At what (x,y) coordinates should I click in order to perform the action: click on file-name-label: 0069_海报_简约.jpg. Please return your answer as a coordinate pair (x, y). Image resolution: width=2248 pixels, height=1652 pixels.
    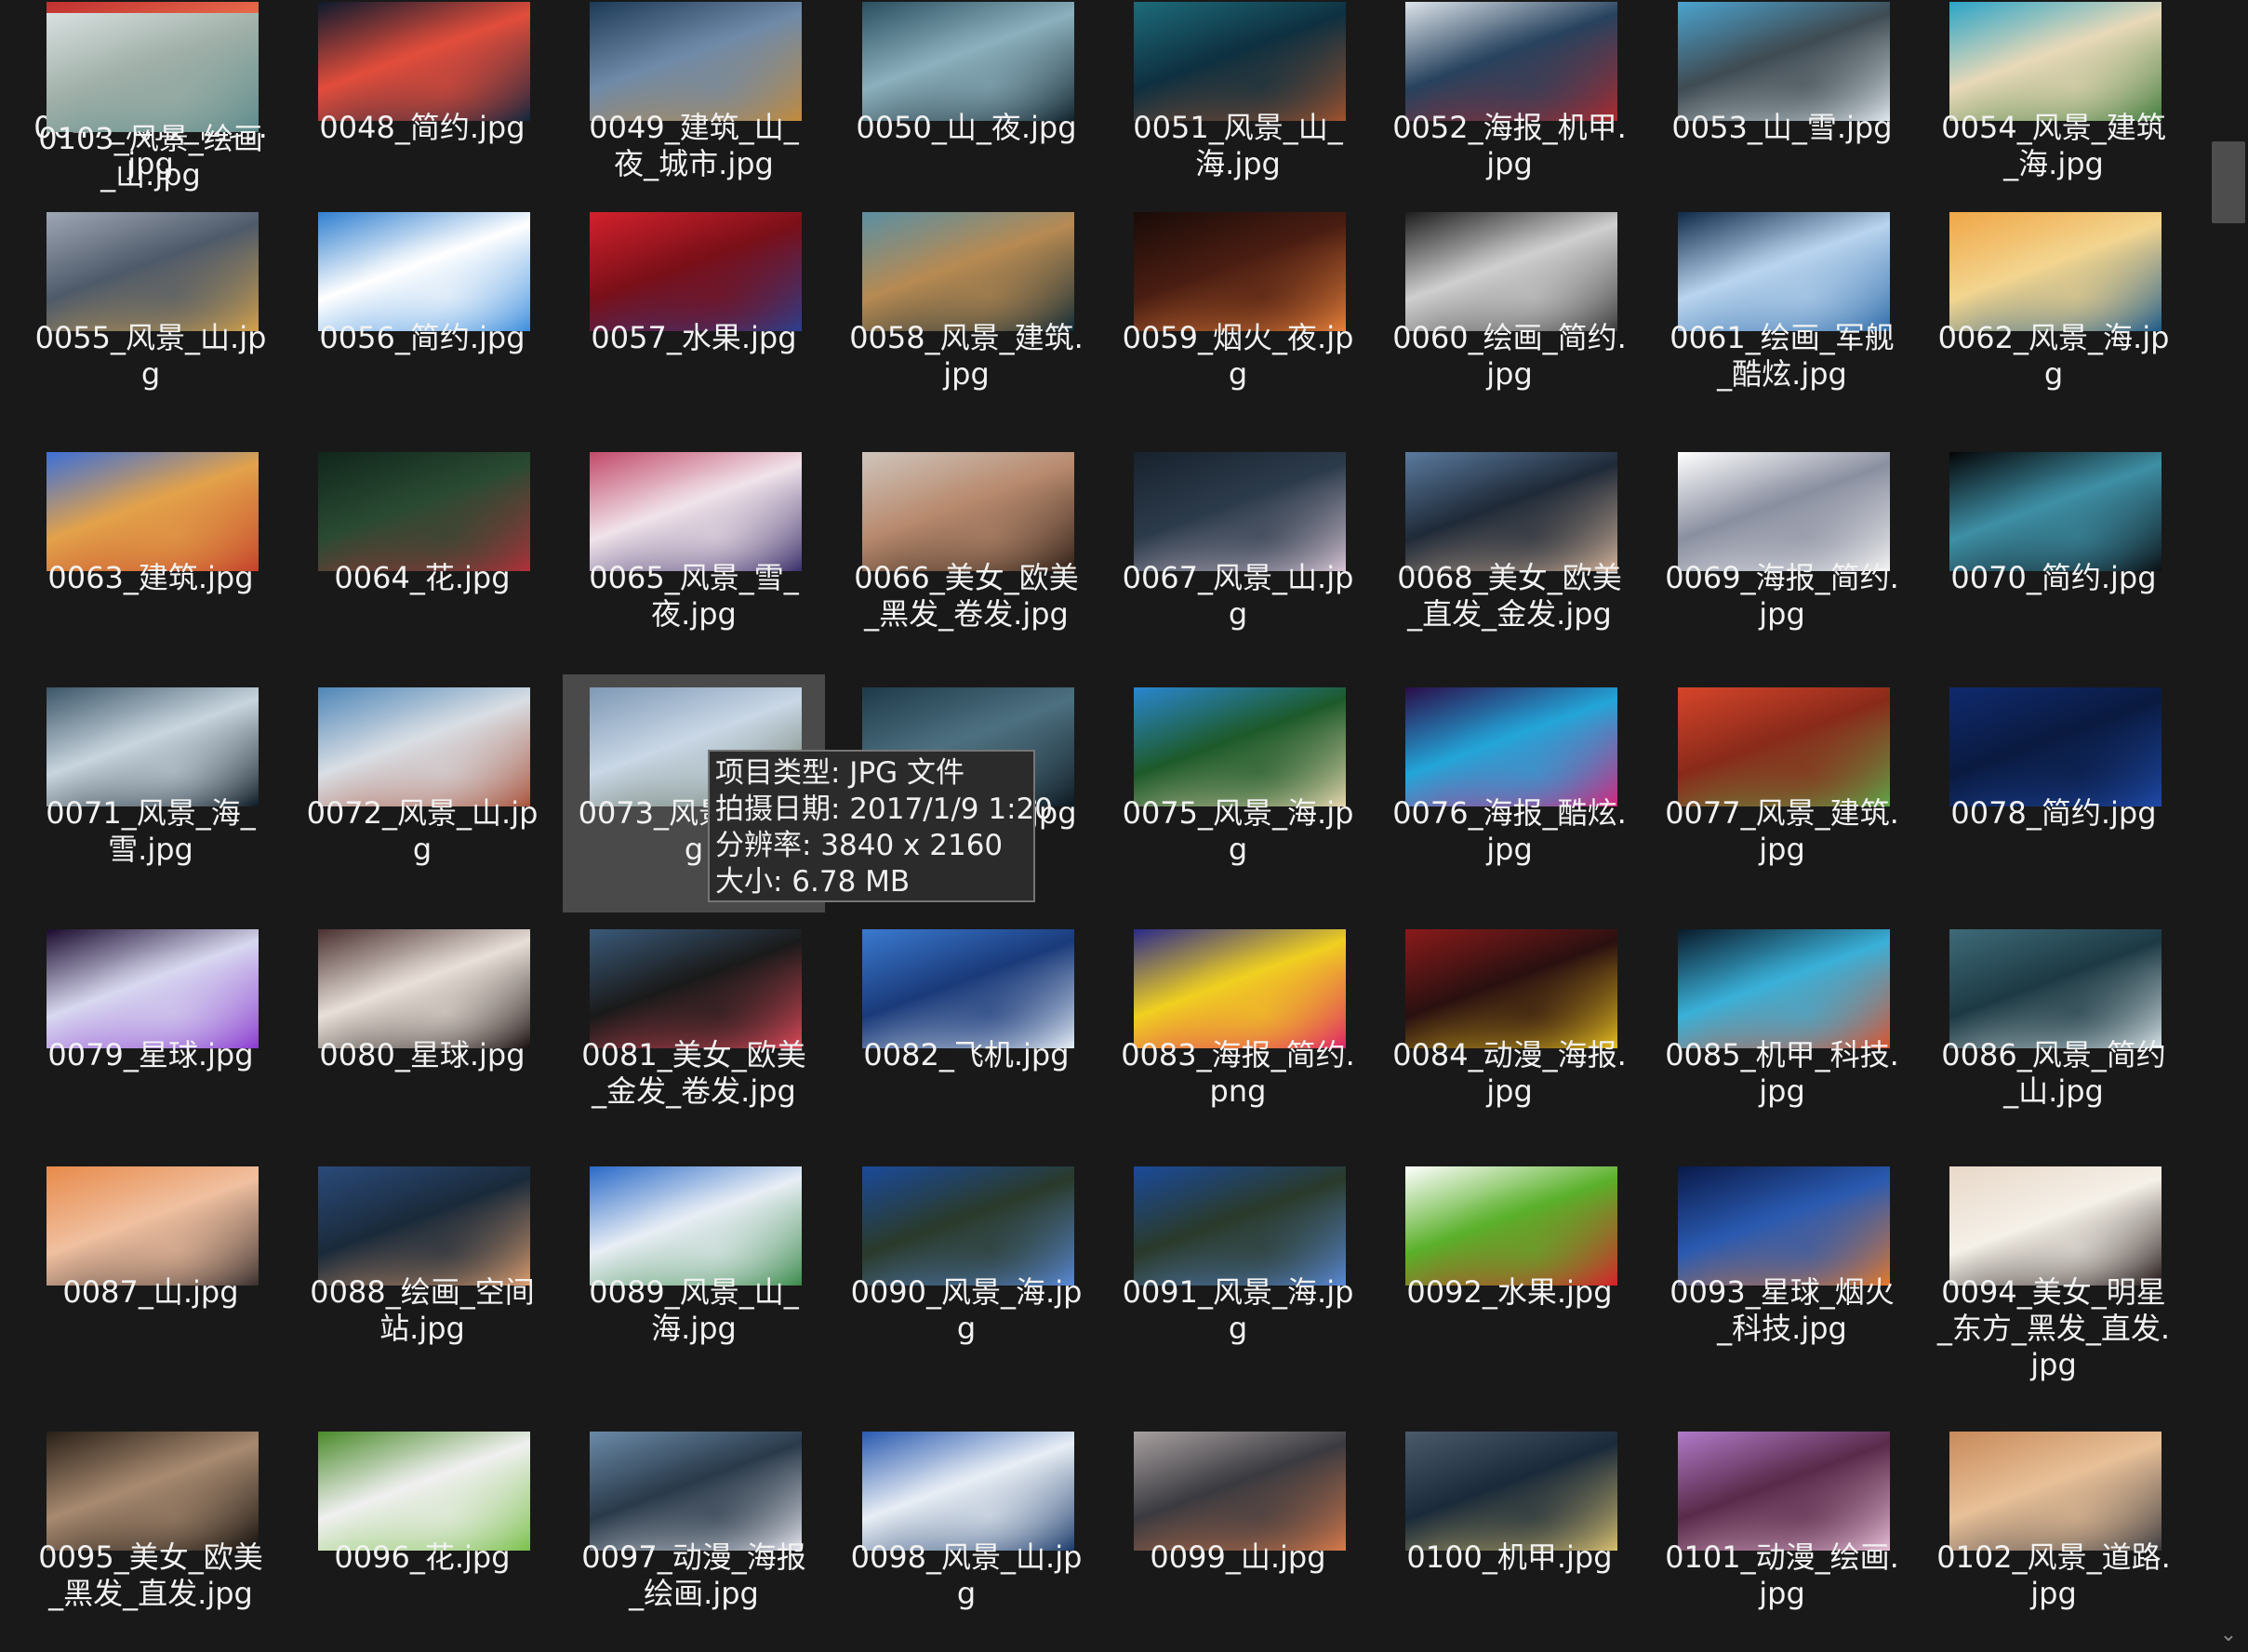
    Looking at the image, I should click on (1782, 596).